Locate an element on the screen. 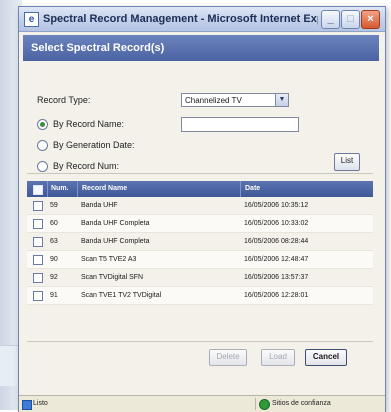  record-type-label: Record Type: is located at coordinates (64, 100).